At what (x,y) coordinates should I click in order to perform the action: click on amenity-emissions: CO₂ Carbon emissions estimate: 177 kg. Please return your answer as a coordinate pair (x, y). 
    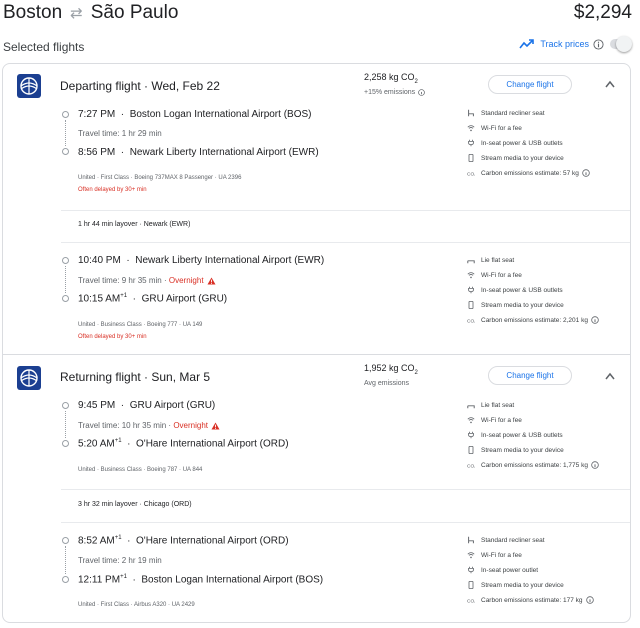
    Looking at the image, I should click on (530, 600).